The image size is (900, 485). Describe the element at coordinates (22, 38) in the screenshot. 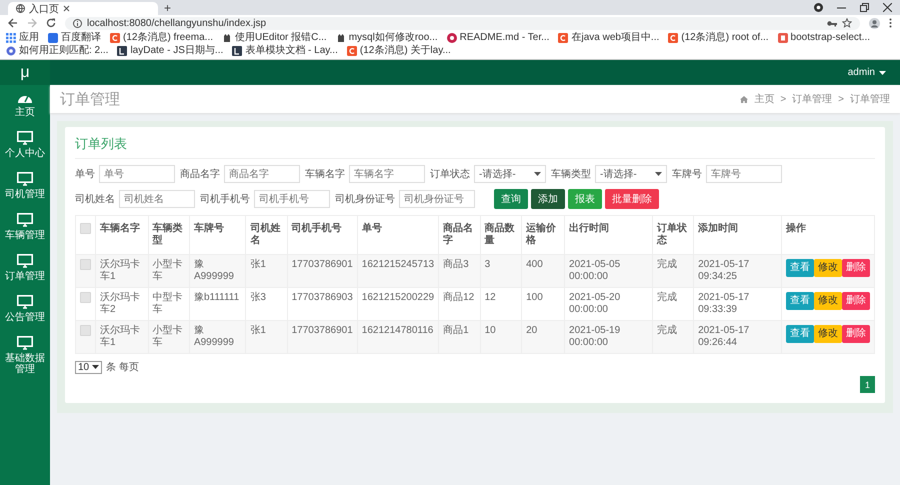

I see `bookmark: 应用` at that location.